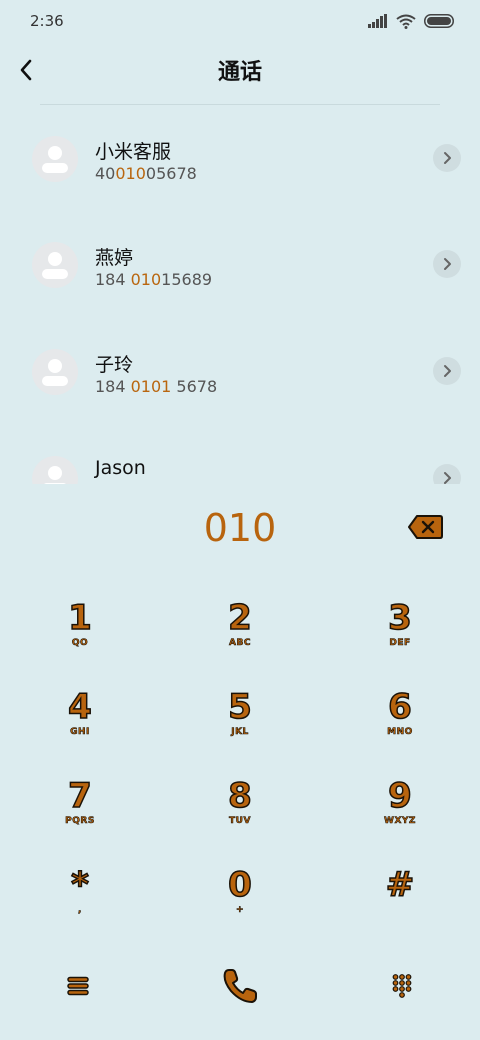 The height and width of the screenshot is (1040, 480). I want to click on key-7: 7 PQRS, so click(80, 812).